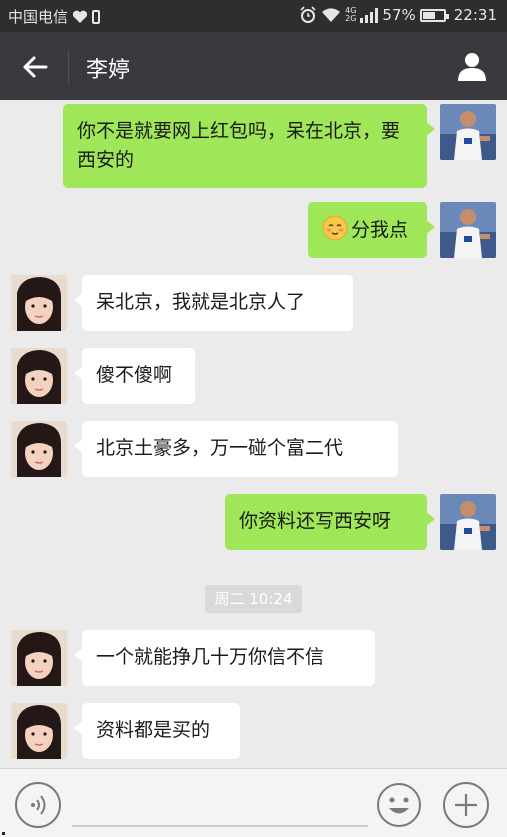 The image size is (507, 837). I want to click on back-arrow-icon, so click(35, 67).